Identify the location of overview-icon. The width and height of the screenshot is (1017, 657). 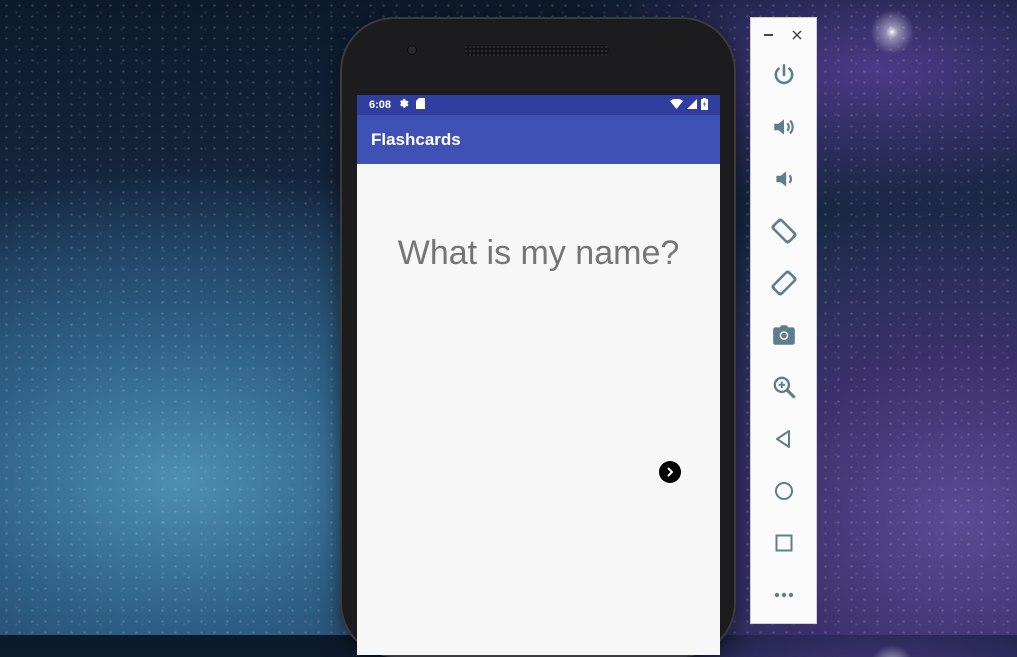
(784, 543).